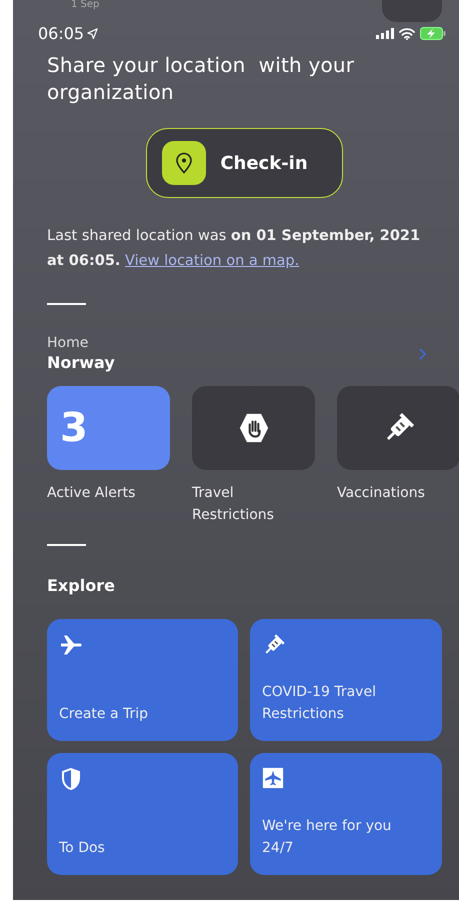 The height and width of the screenshot is (908, 459). What do you see at coordinates (142, 680) in the screenshot?
I see `explore-tile: Create a Trip` at bounding box center [142, 680].